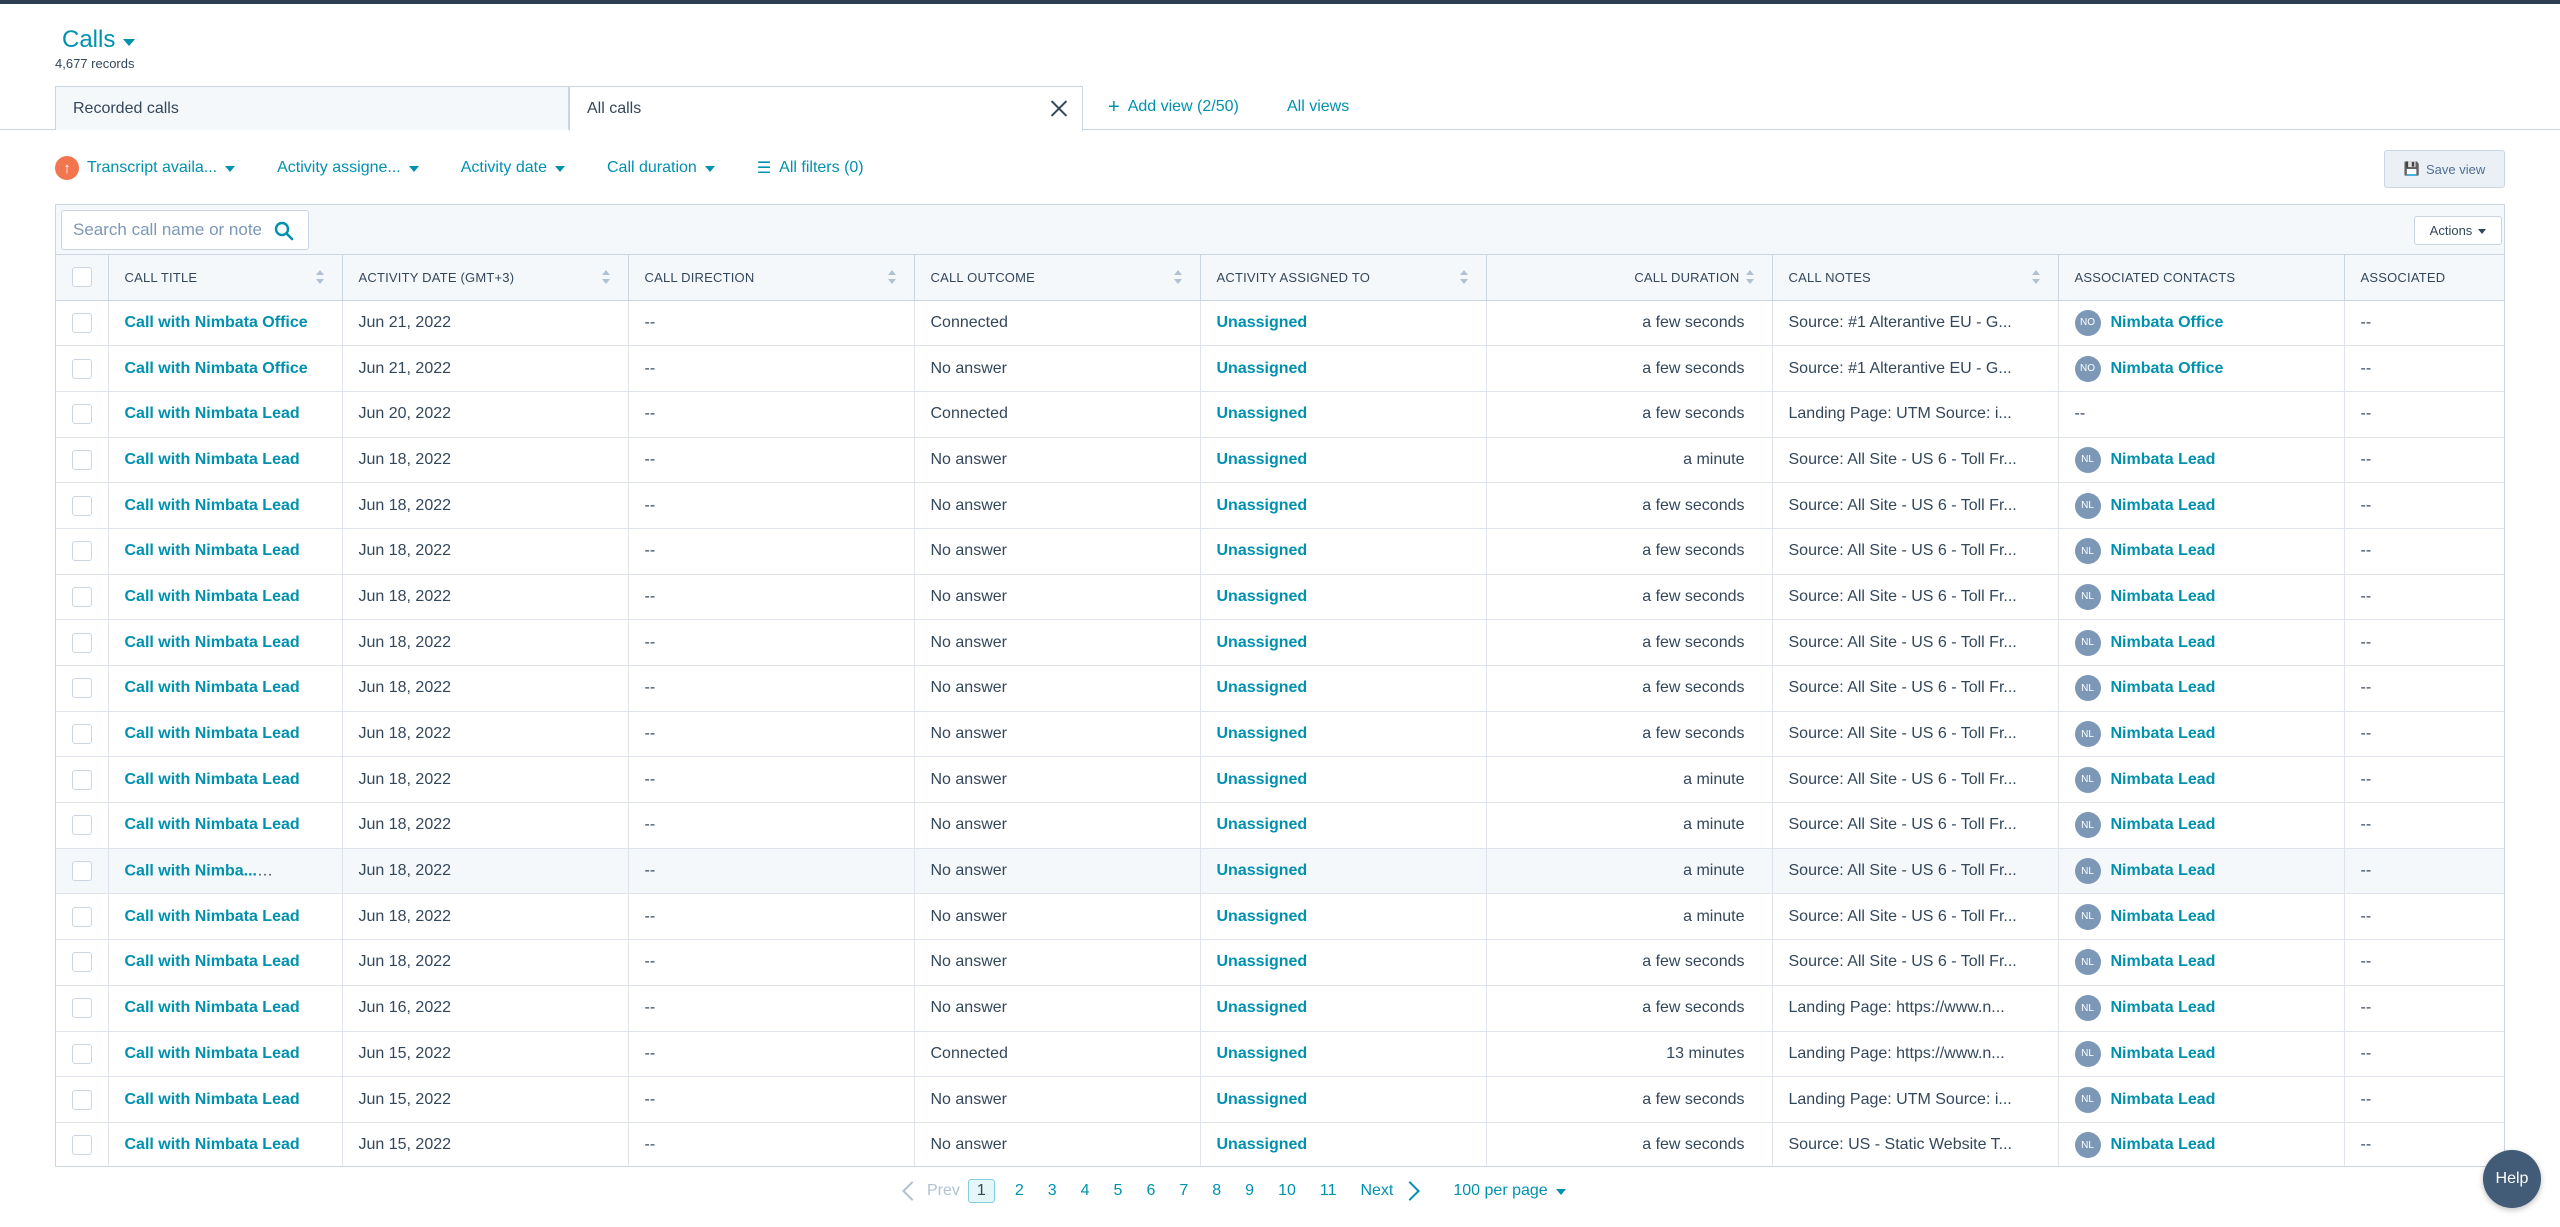  What do you see at coordinates (1318, 107) in the screenshot?
I see `all-views-link: All views` at bounding box center [1318, 107].